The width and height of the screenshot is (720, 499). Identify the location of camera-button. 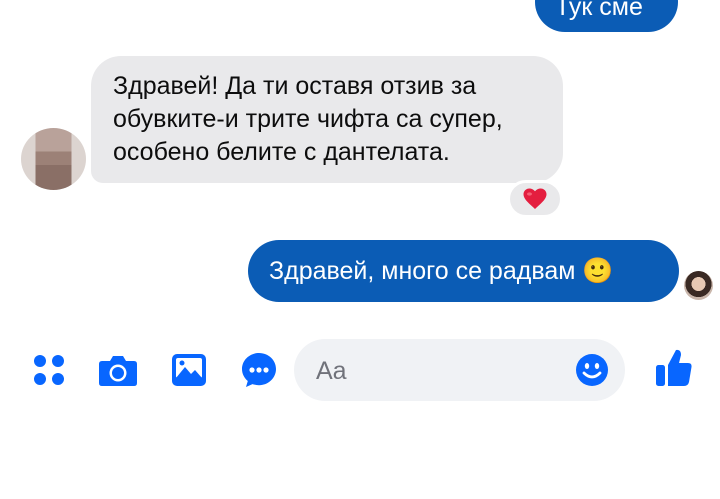
(118, 370).